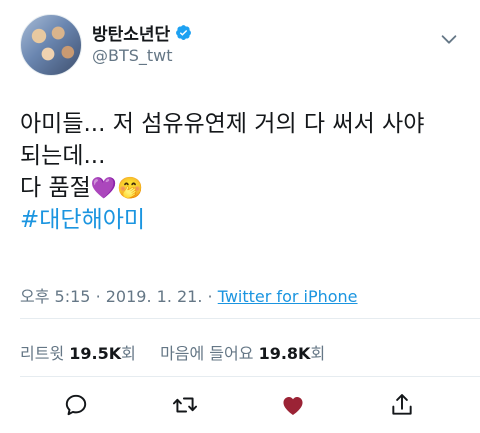  What do you see at coordinates (285, 353) in the screenshot?
I see `likes-count: 19.8K` at bounding box center [285, 353].